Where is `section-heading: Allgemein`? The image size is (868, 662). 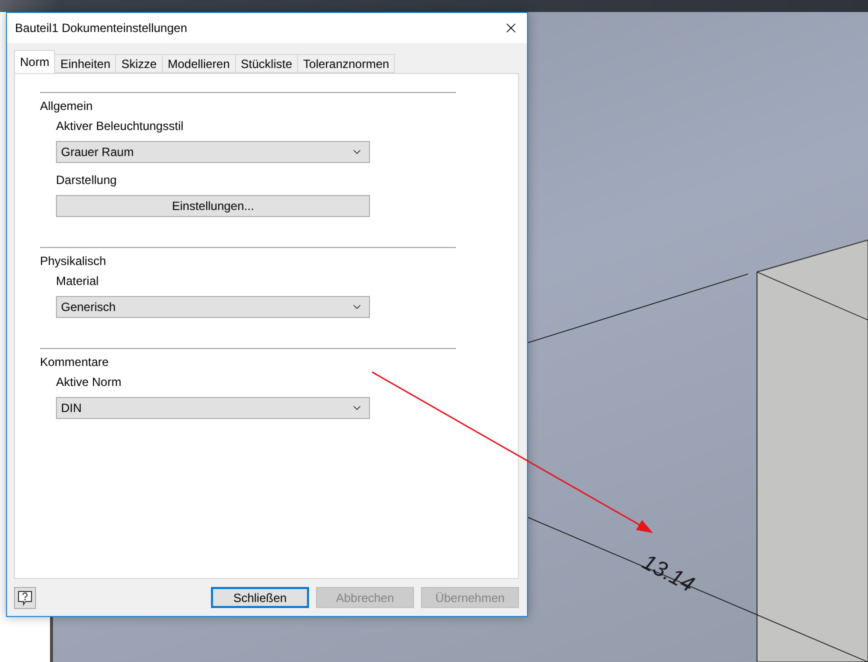
section-heading: Allgemein is located at coordinates (67, 106).